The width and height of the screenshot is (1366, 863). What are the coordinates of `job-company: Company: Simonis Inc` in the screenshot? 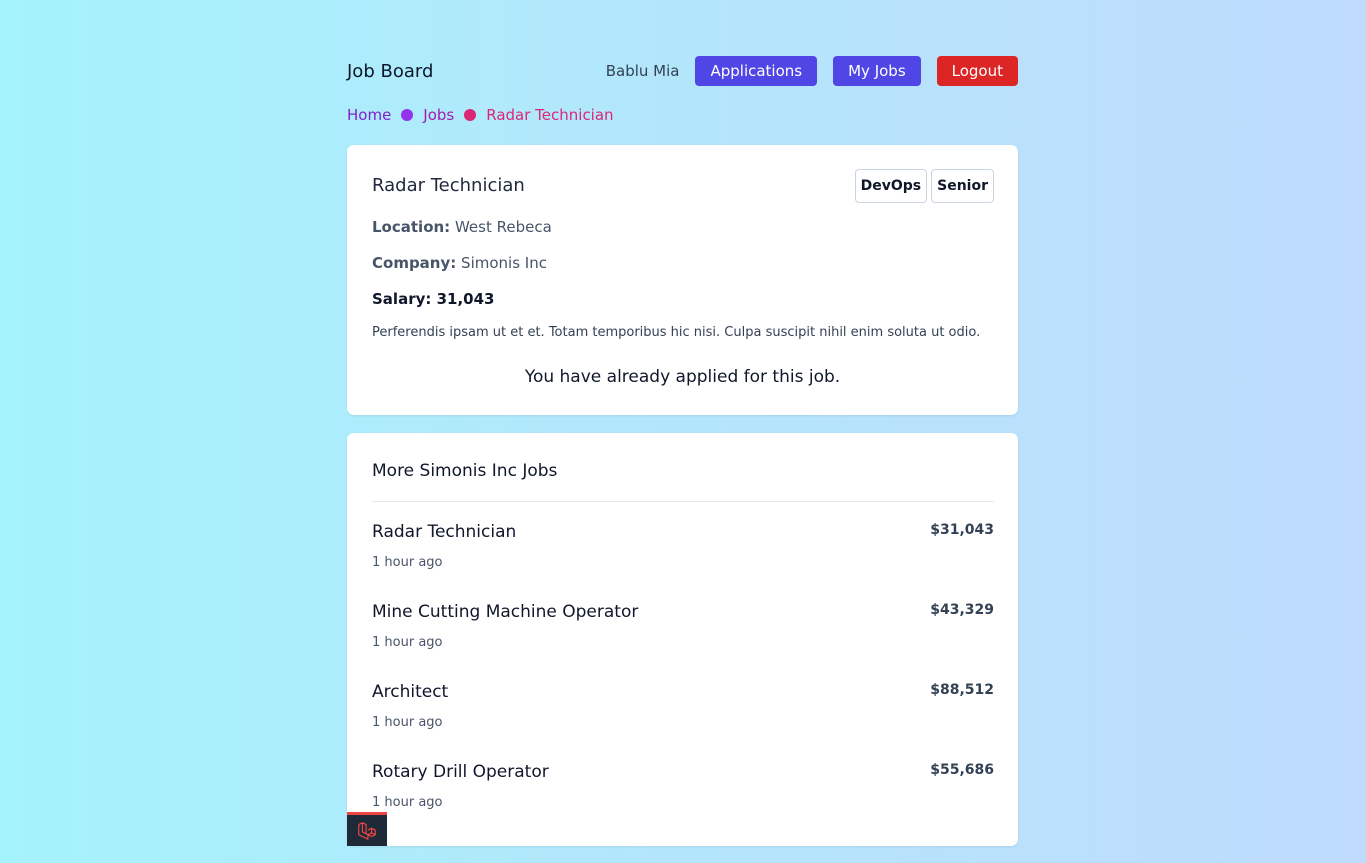 It's located at (459, 263).